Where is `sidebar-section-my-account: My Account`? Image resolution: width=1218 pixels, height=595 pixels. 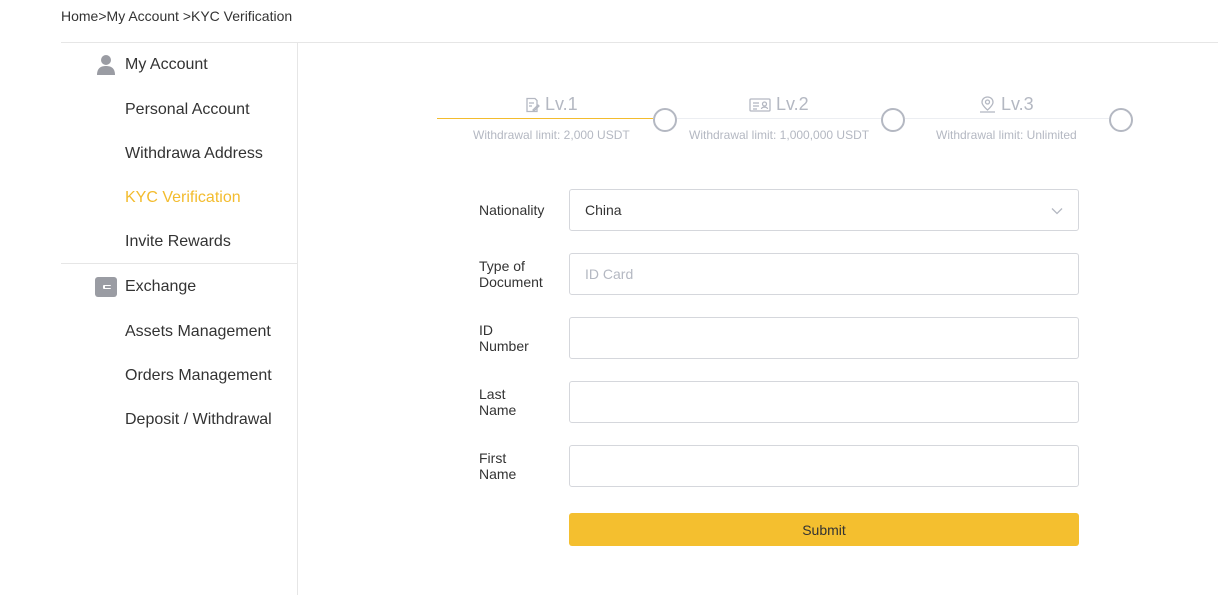 sidebar-section-my-account: My Account is located at coordinates (151, 65).